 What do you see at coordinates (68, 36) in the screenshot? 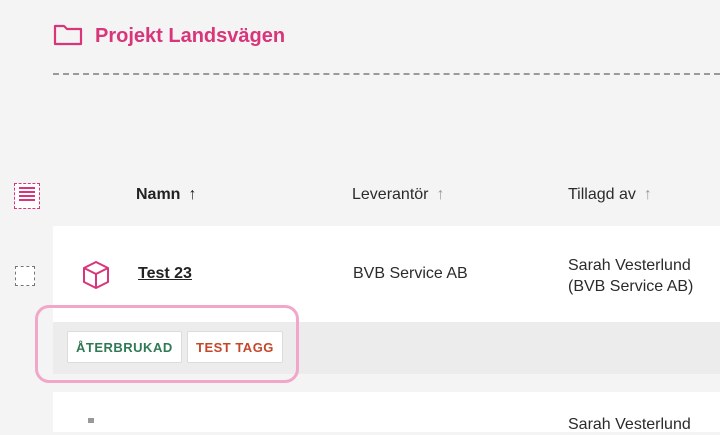
I see `folder-icon` at bounding box center [68, 36].